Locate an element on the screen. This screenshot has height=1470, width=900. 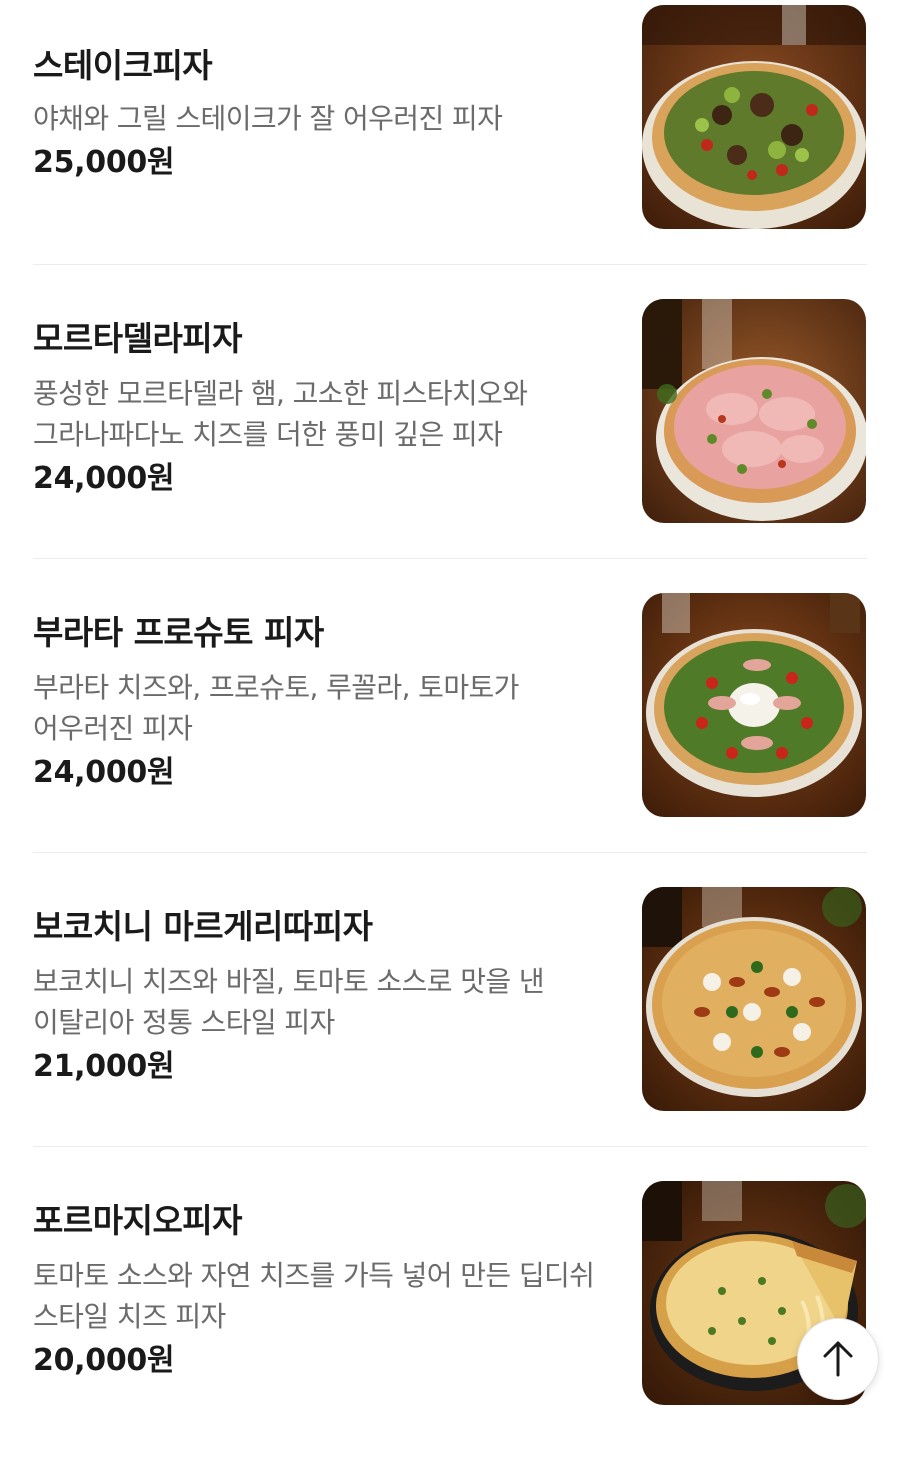
menu-item-name: 포르마지오피자 is located at coordinates (138, 1220).